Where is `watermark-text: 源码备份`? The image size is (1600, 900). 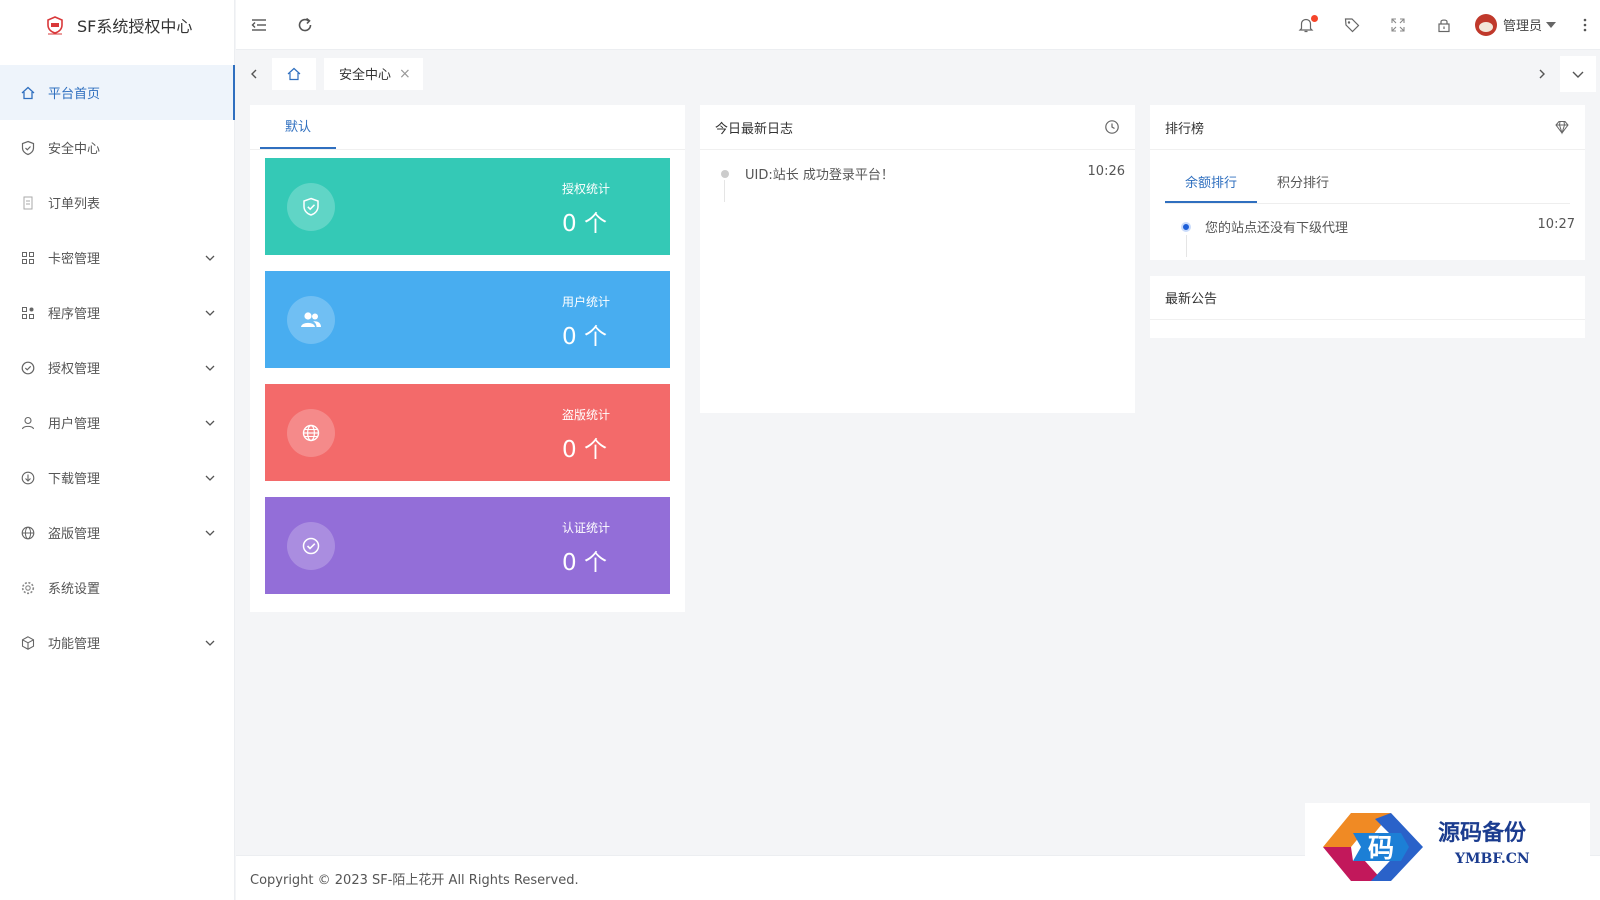
watermark-text: 源码备份 is located at coordinates (1482, 833).